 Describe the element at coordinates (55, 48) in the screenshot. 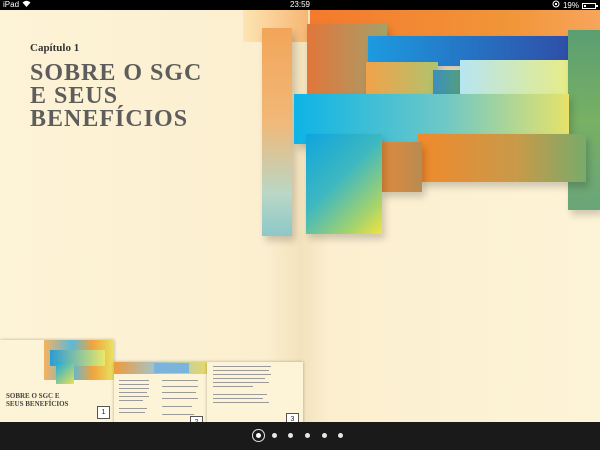

I see `chapter-label: Capítulo 1` at that location.